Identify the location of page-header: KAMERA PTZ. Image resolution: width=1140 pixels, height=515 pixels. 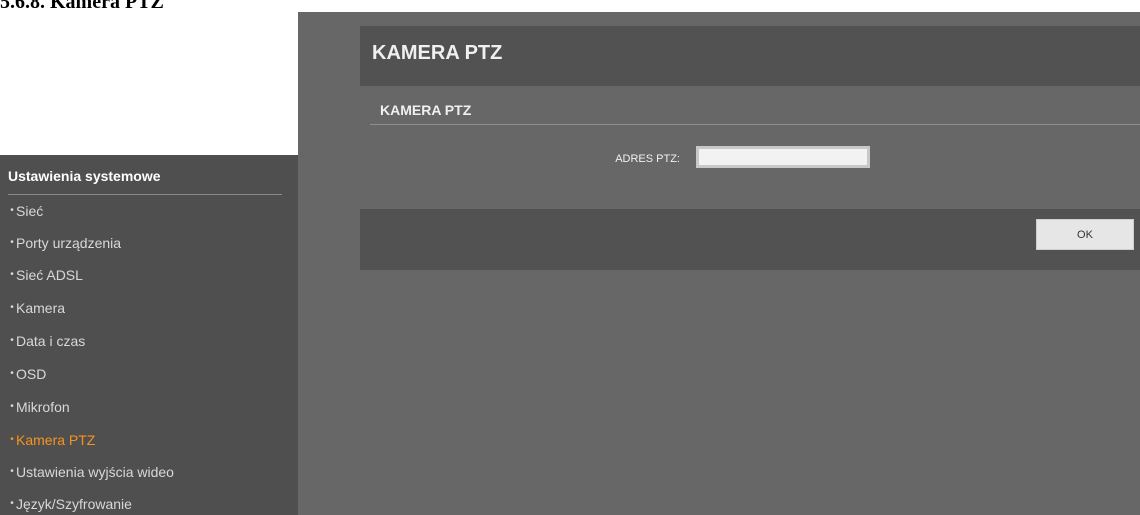
(750, 56).